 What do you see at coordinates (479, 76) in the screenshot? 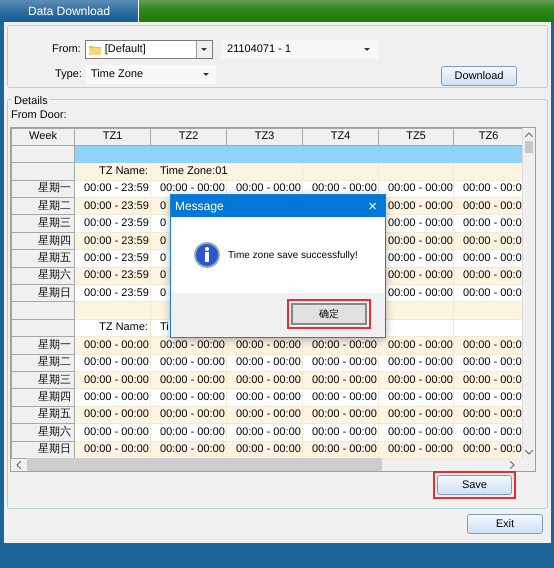
I see `download-button: Download` at bounding box center [479, 76].